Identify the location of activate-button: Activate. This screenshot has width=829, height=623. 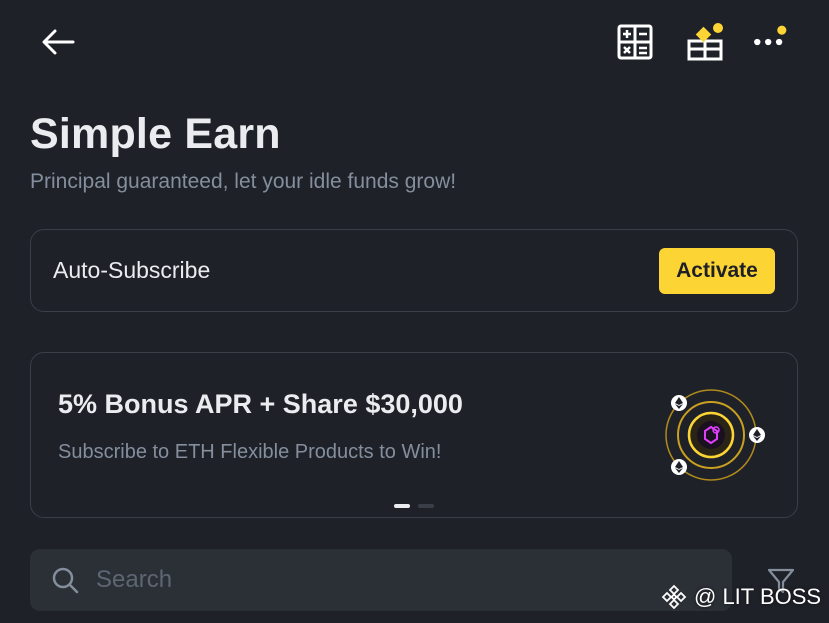
(717, 271).